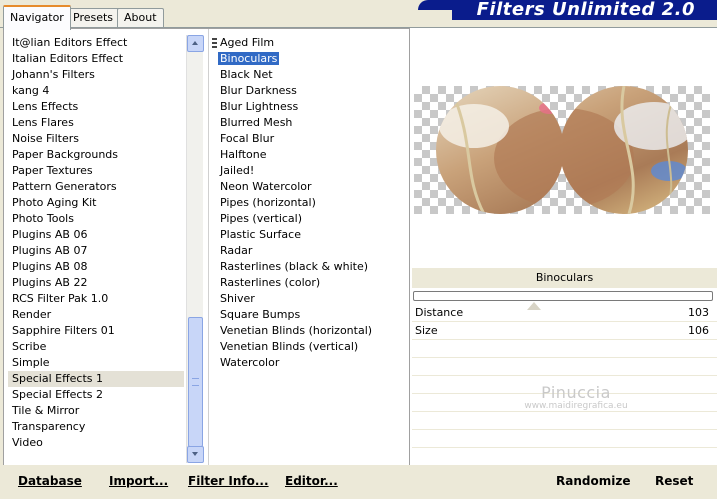  Describe the element at coordinates (50, 481) in the screenshot. I see `database-button: Database` at that location.